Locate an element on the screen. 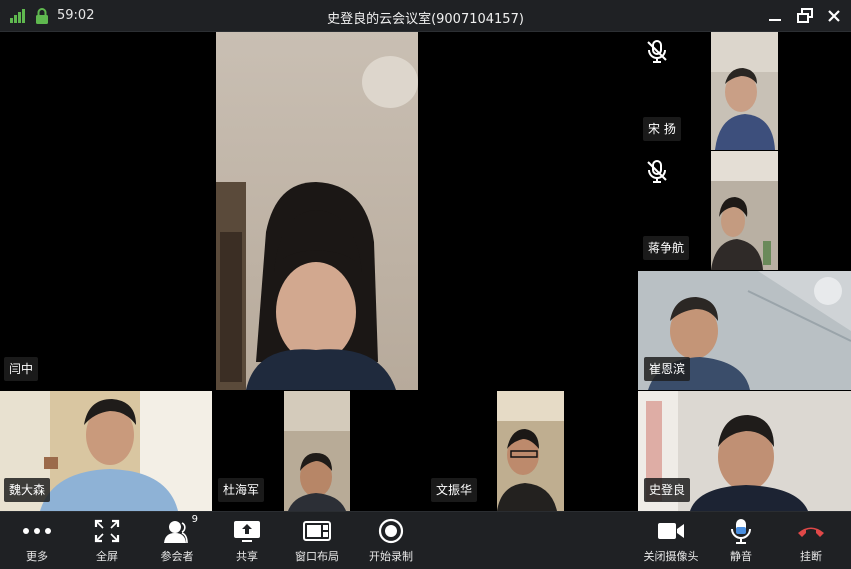  participant-label: 崔恩滨 is located at coordinates (667, 369).